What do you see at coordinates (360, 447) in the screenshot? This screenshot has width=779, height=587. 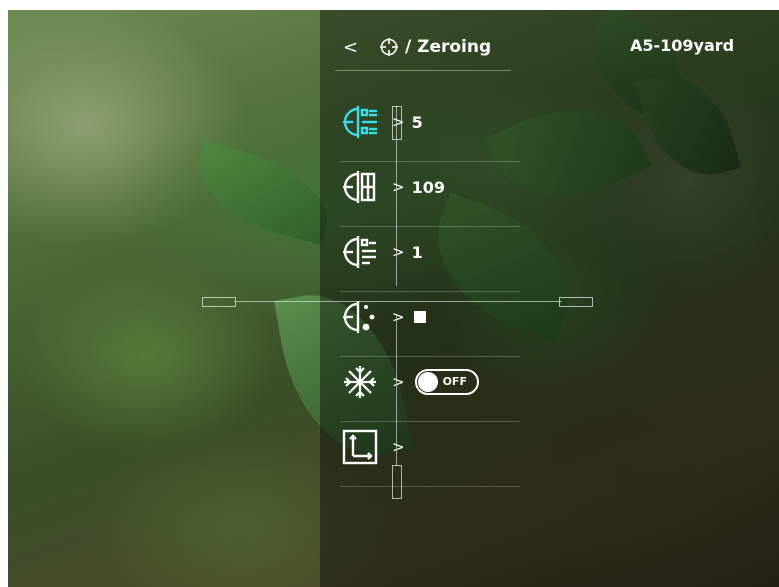 I see `axes-icon` at bounding box center [360, 447].